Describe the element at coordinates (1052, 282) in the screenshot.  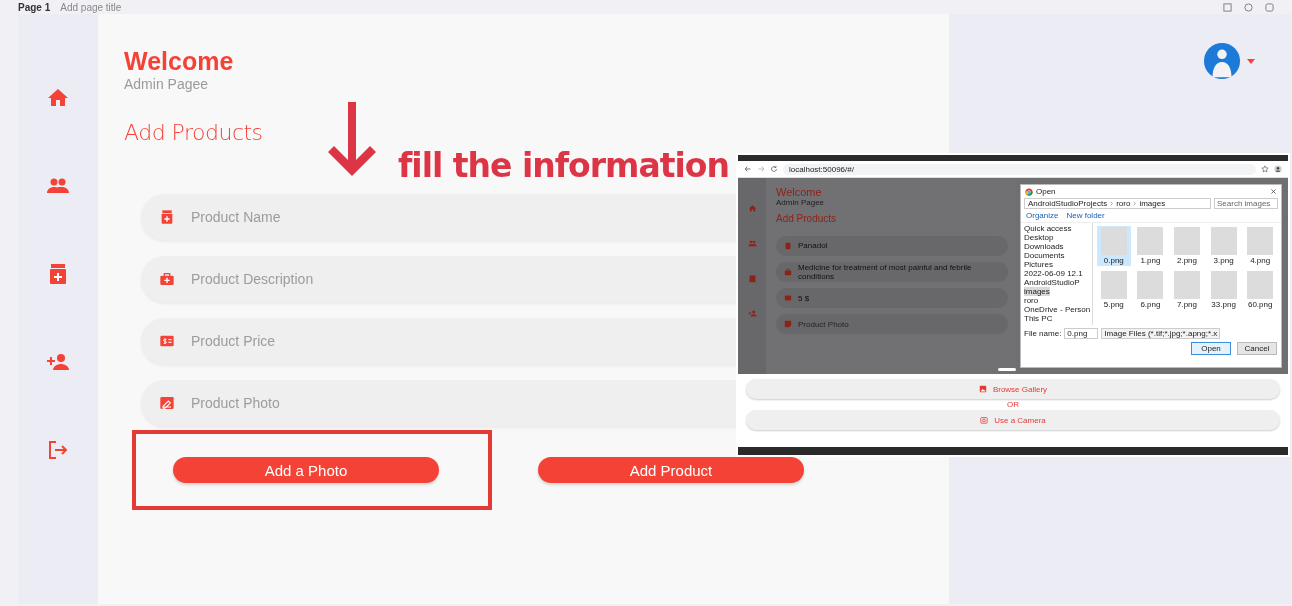
I see `folder-item: AndroidStudioP` at that location.